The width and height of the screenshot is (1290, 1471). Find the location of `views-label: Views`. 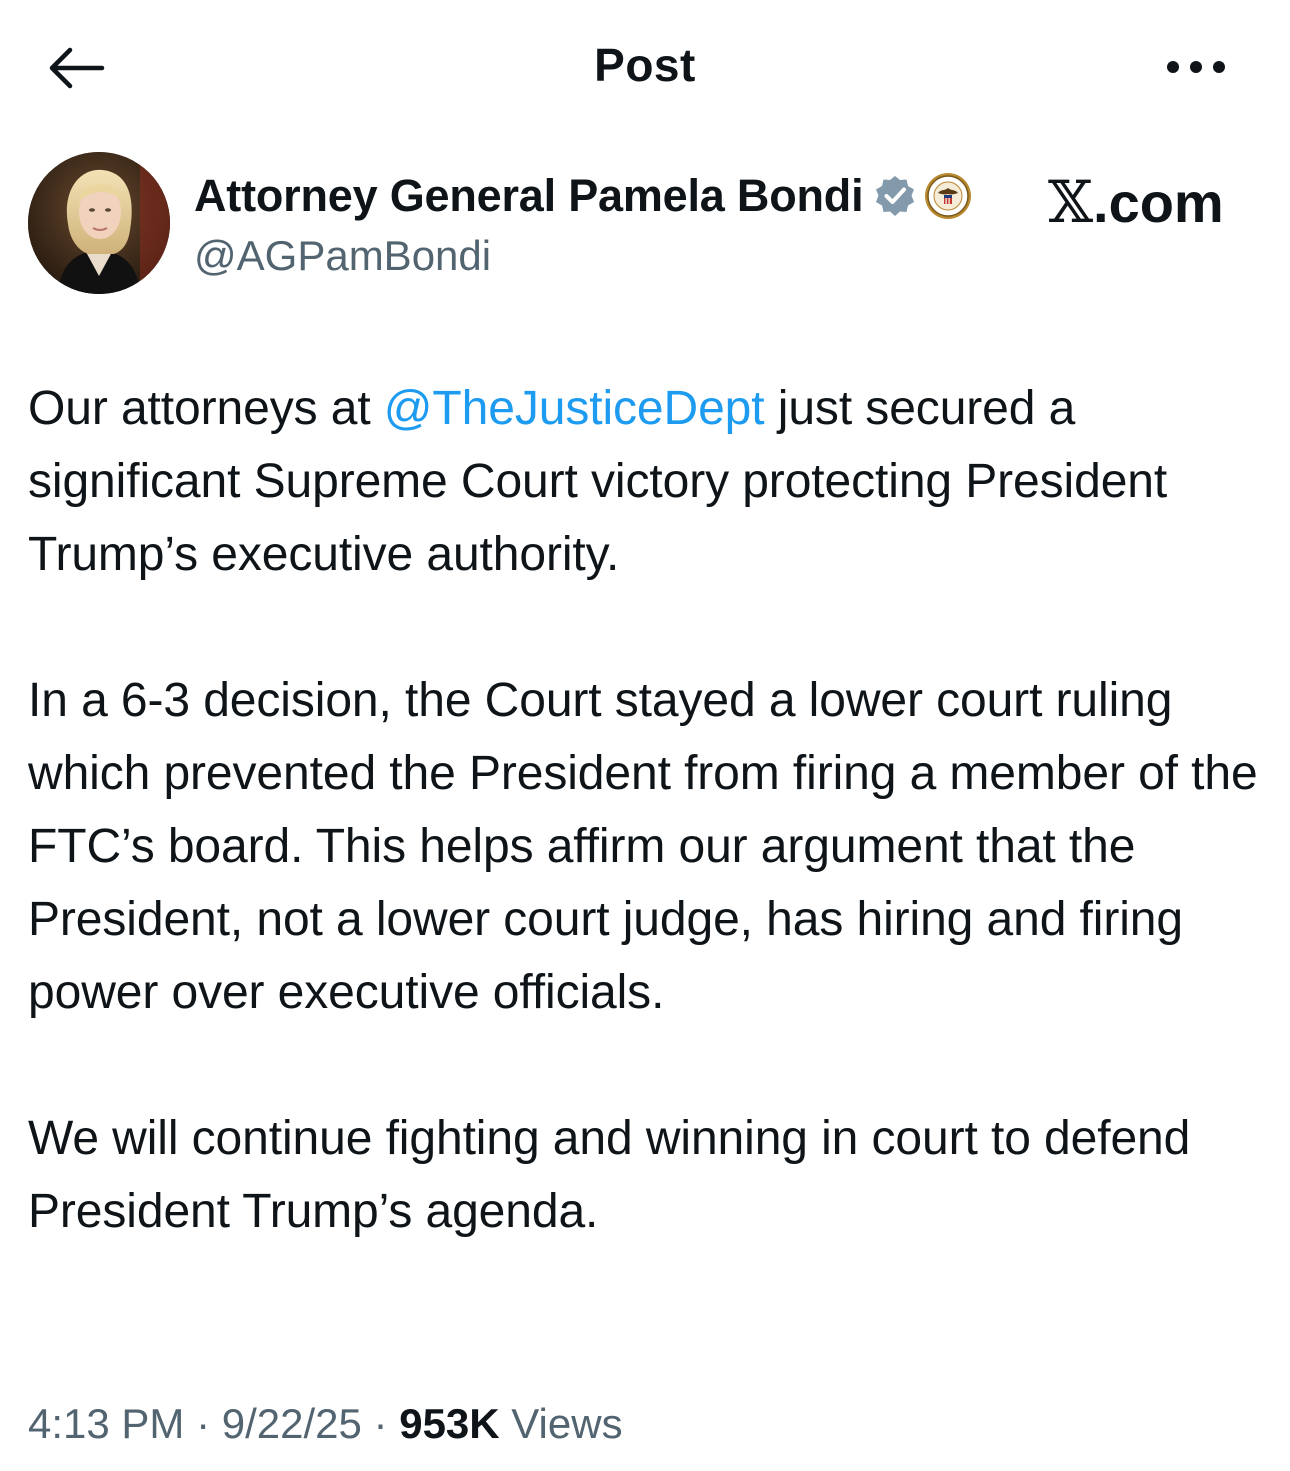

views-label: Views is located at coordinates (561, 1423).